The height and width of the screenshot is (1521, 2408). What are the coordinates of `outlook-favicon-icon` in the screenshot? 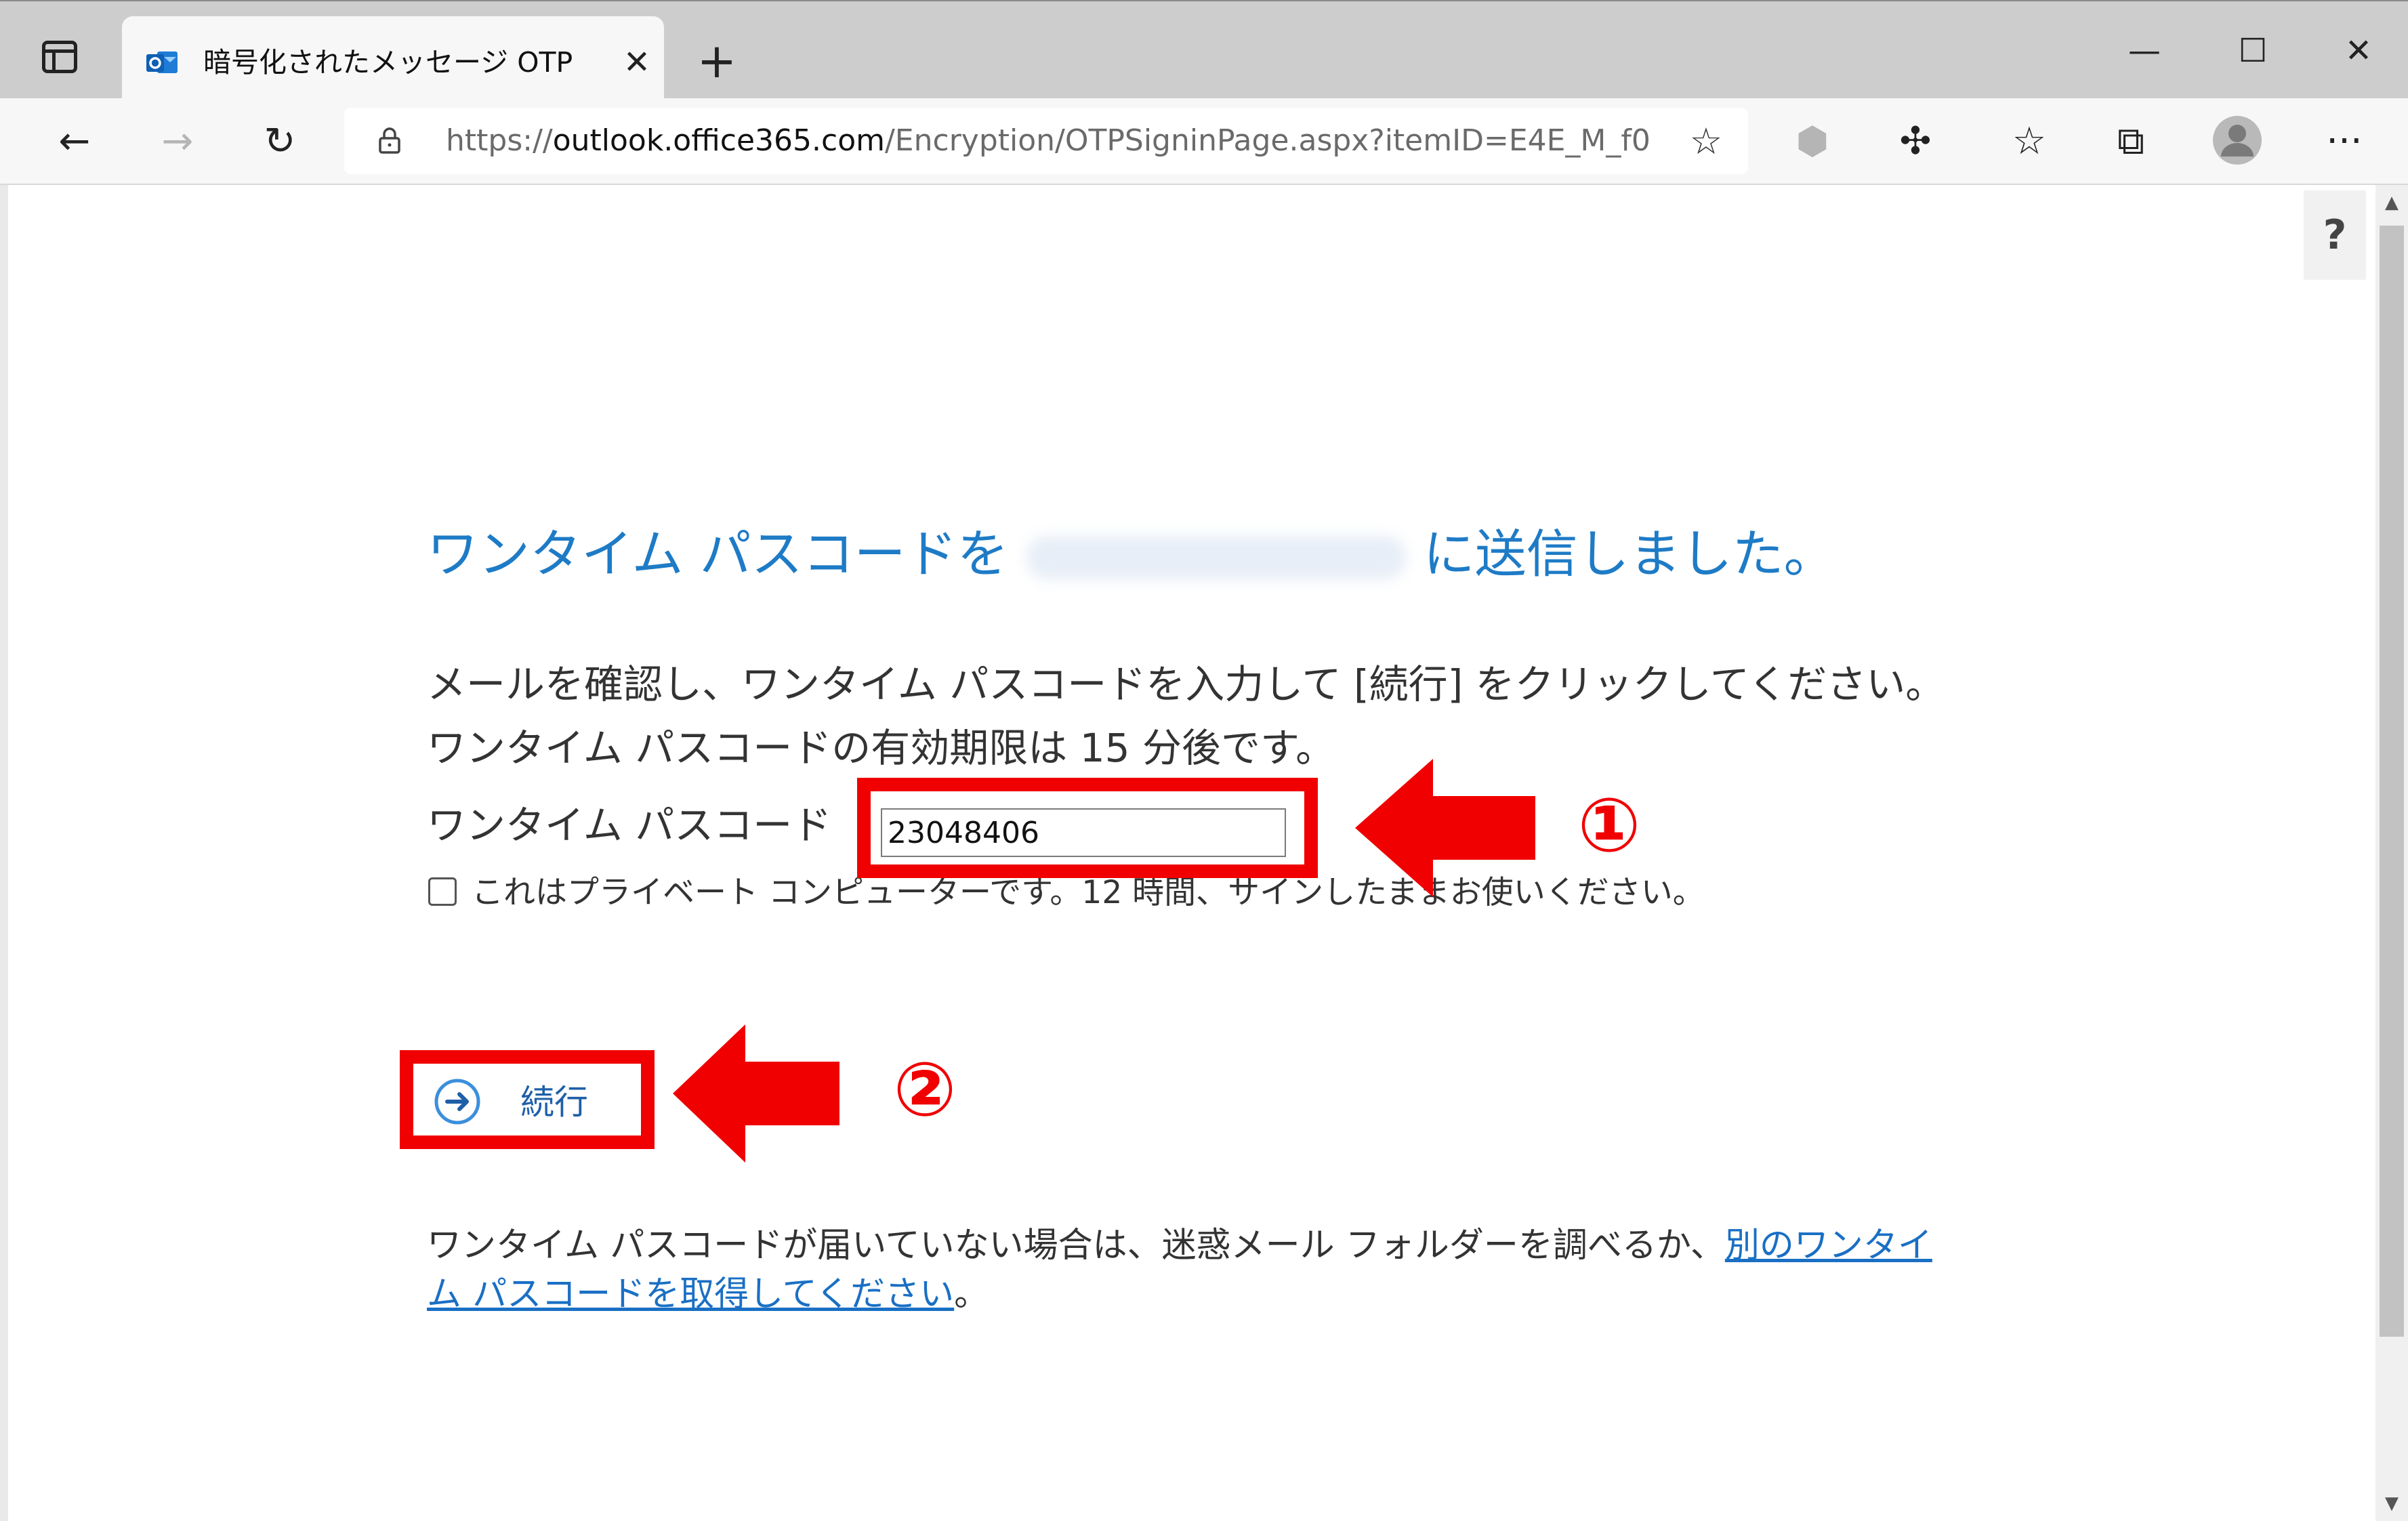 It's located at (162, 62).